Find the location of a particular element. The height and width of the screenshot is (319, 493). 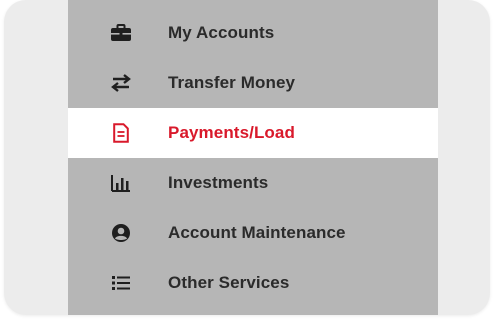

menu-item-label: Investments is located at coordinates (218, 182).